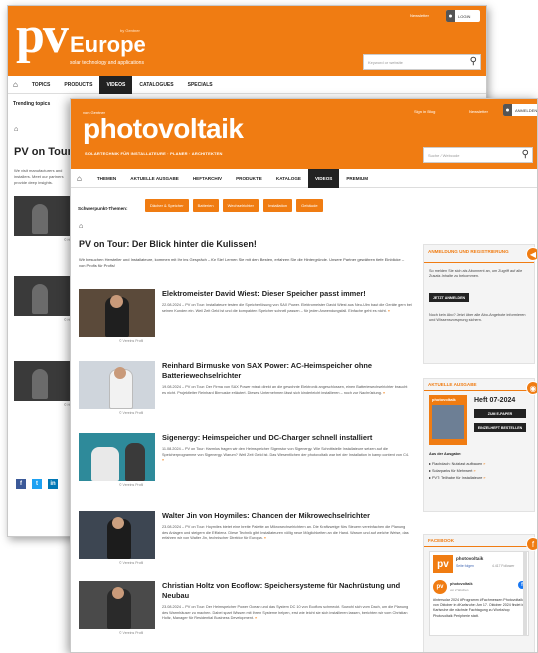 Image resolution: width=538 pixels, height=653 pixels. What do you see at coordinates (41, 85) in the screenshot?
I see `nav-topics: TOPICS` at bounding box center [41, 85].